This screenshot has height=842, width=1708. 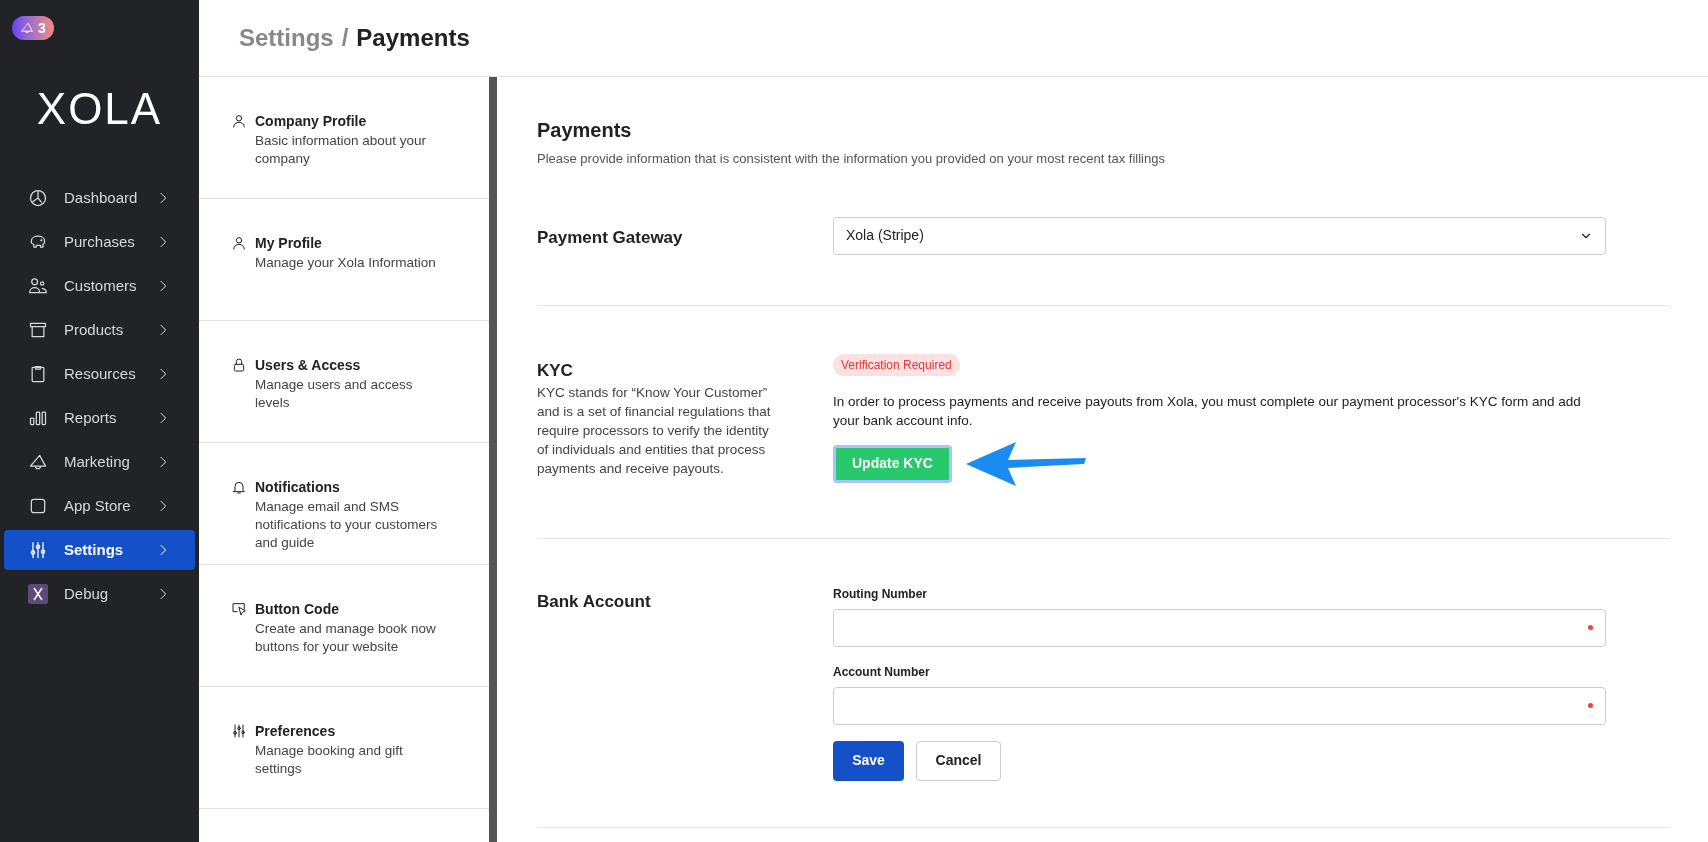 I want to click on settings-menu-item: Button Code Create and manage book now buttons for your website, so click(x=344, y=626).